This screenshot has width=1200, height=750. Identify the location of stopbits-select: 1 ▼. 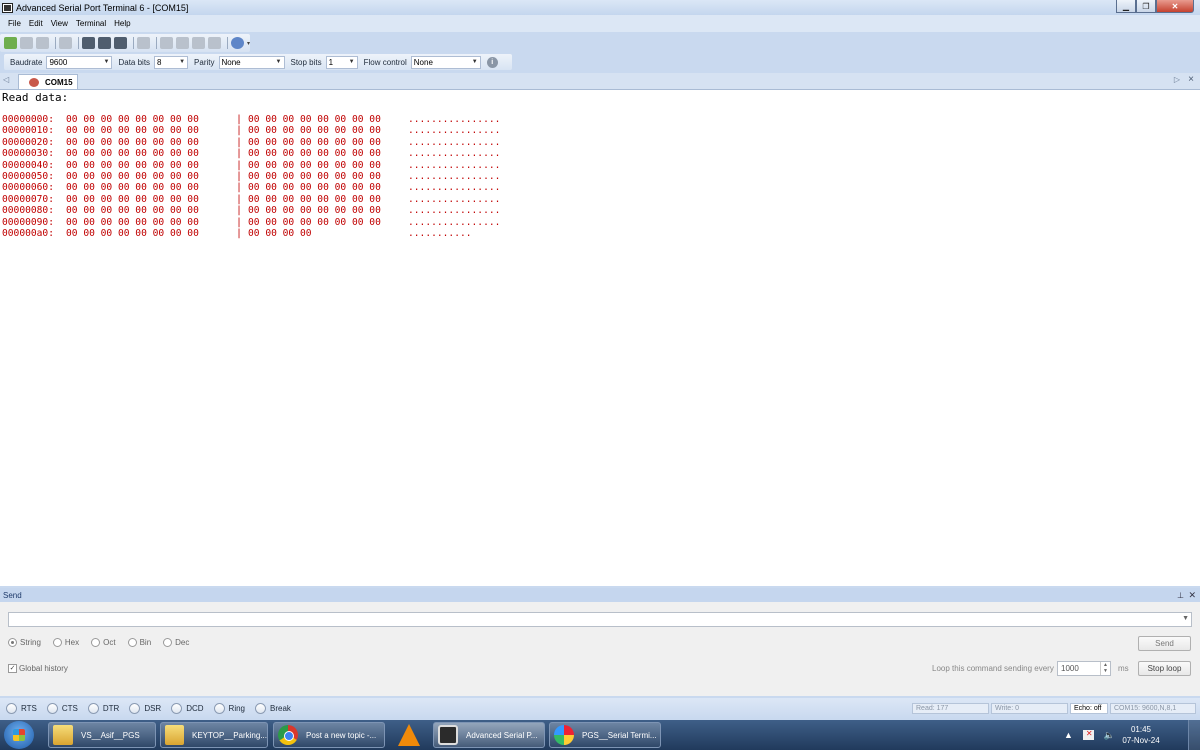
(341, 62).